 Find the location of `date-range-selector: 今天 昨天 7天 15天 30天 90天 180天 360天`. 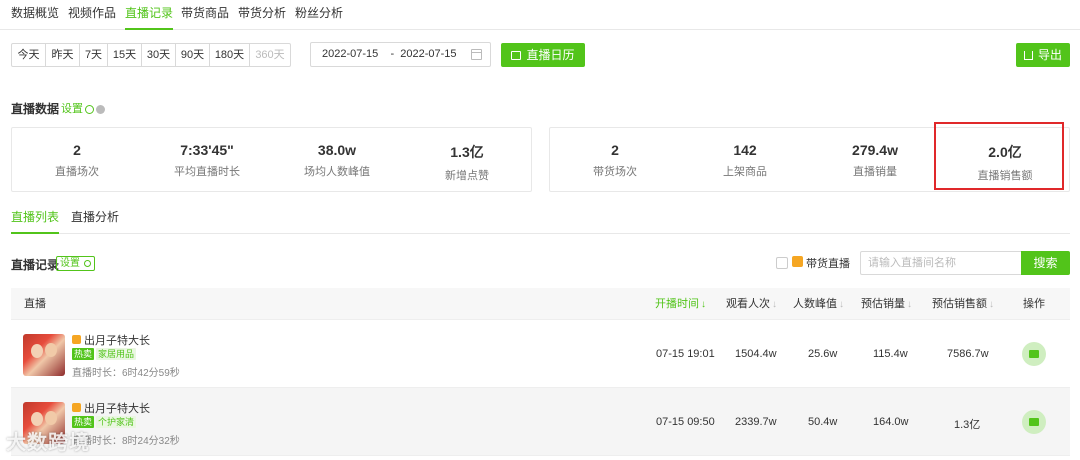

date-range-selector: 今天 昨天 7天 15天 30天 90天 180天 360天 is located at coordinates (151, 55).